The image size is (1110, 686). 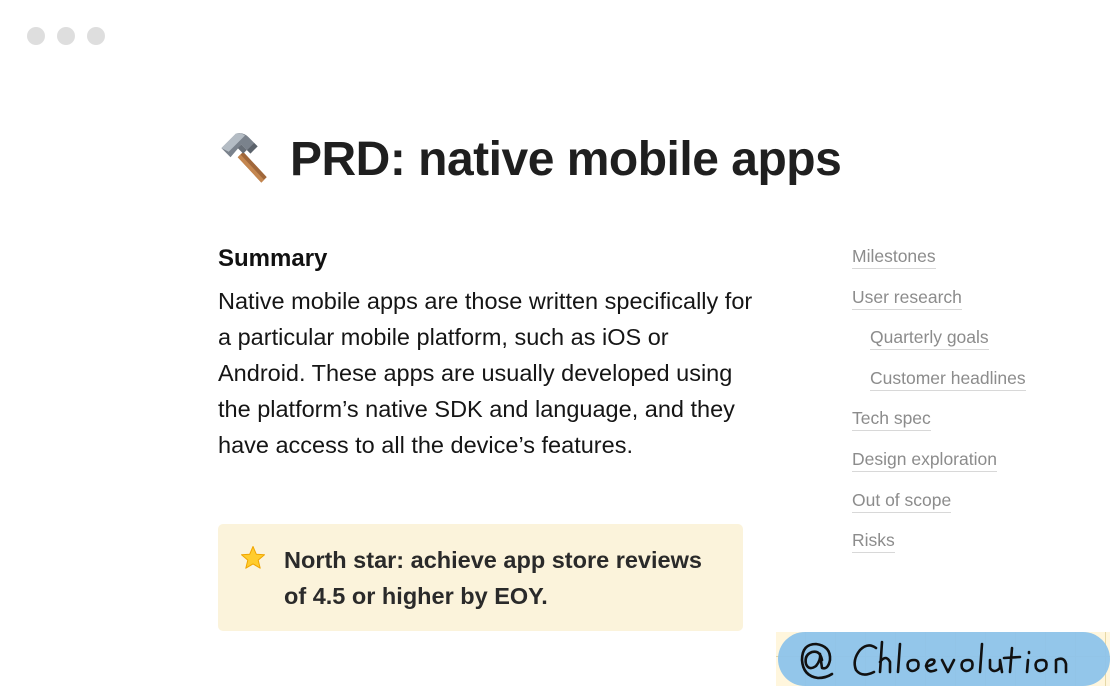 What do you see at coordinates (967, 307) in the screenshot?
I see `toc-item-user-research: User research` at bounding box center [967, 307].